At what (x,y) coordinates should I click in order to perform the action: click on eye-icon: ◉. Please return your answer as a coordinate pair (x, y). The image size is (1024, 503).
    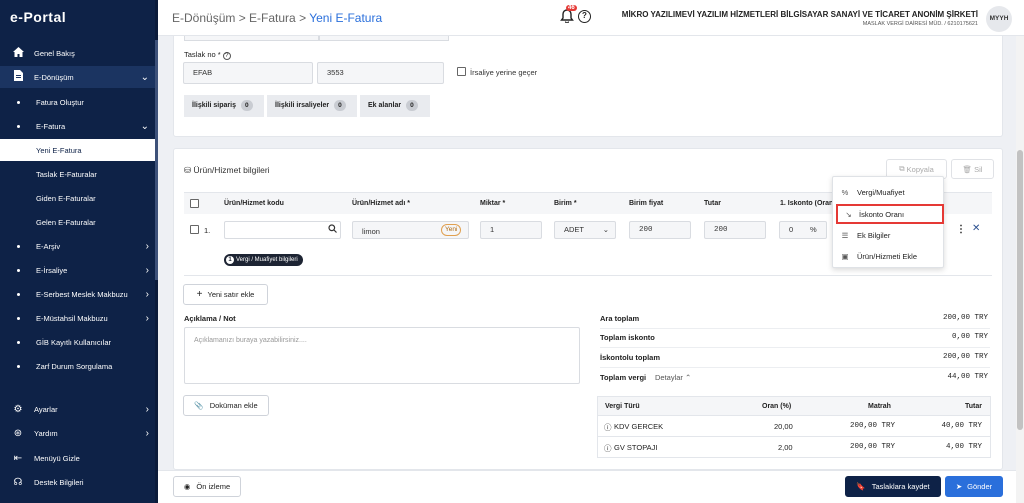
    Looking at the image, I should click on (187, 486).